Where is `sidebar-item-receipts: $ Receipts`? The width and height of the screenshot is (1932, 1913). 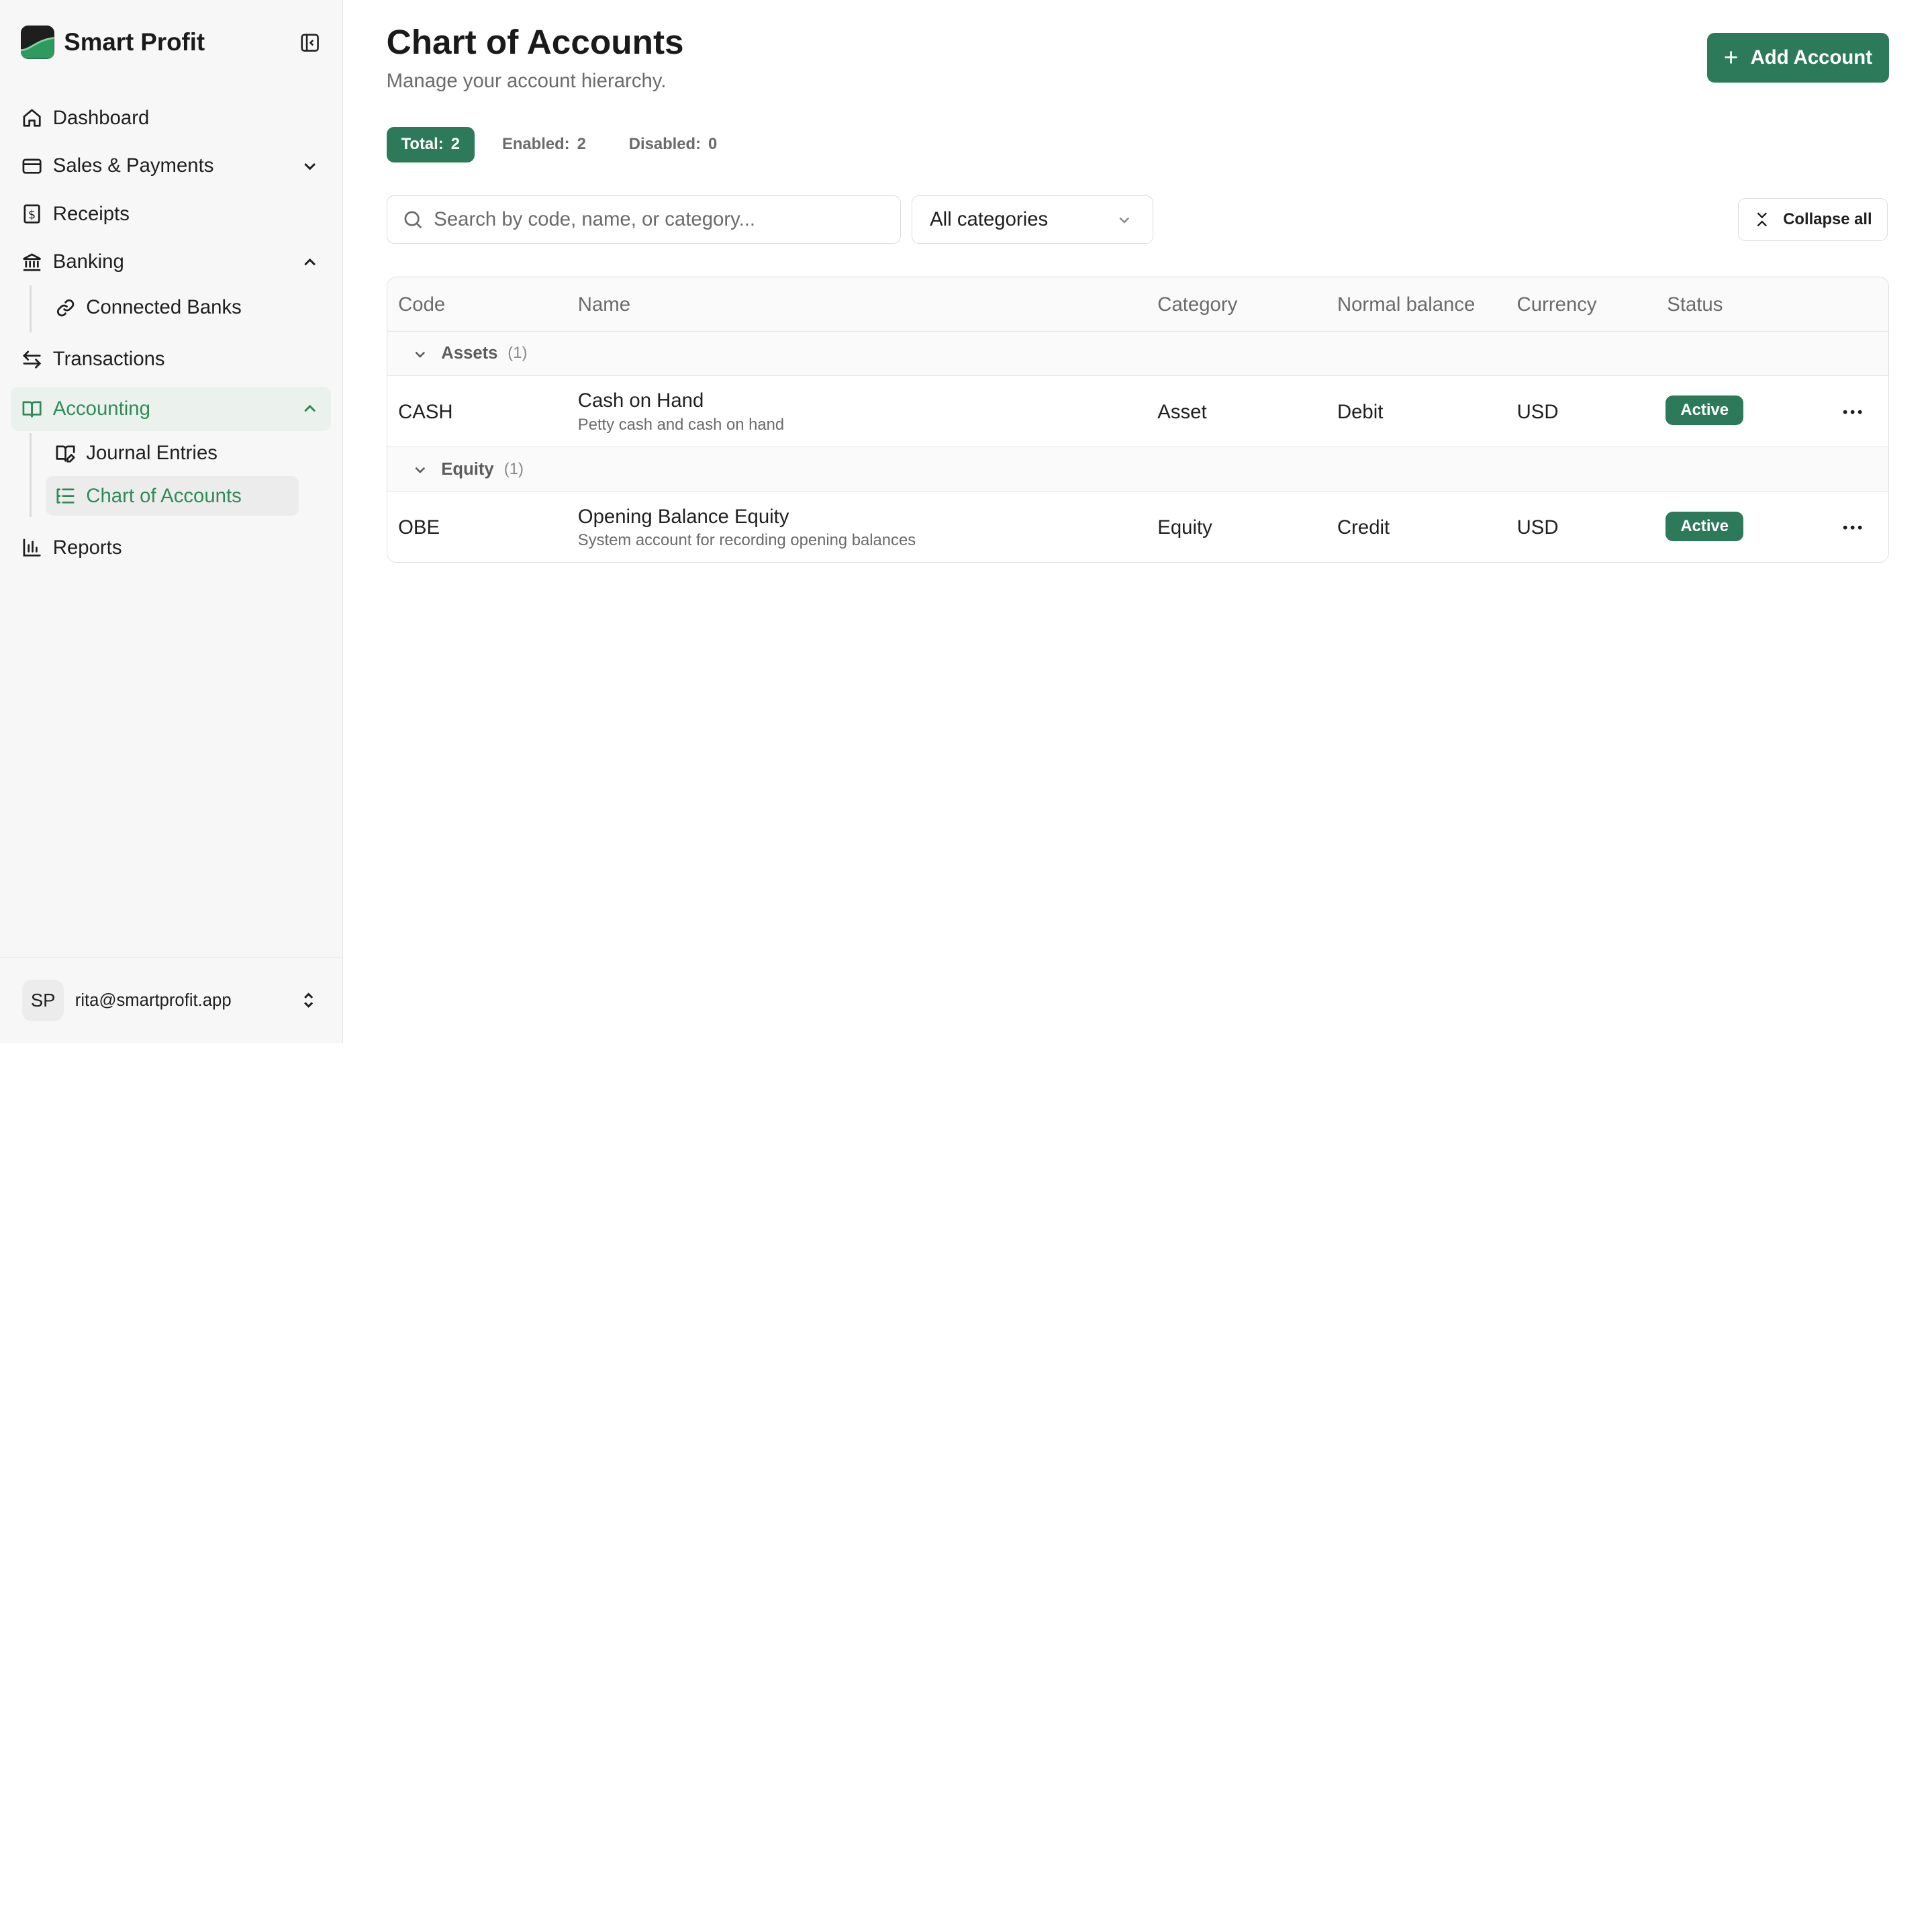 sidebar-item-receipts: $ Receipts is located at coordinates (75, 214).